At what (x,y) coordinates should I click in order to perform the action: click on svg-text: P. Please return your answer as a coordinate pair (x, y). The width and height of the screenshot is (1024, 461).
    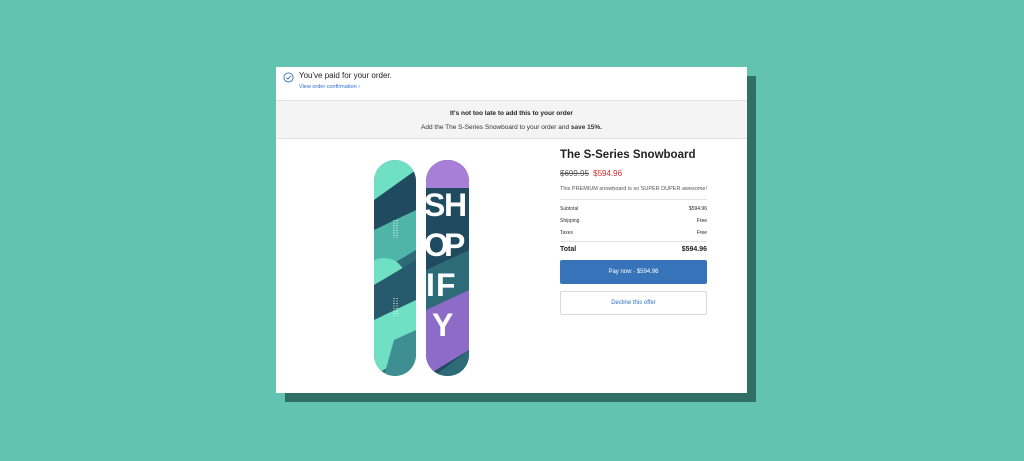
    Looking at the image, I should click on (454, 245).